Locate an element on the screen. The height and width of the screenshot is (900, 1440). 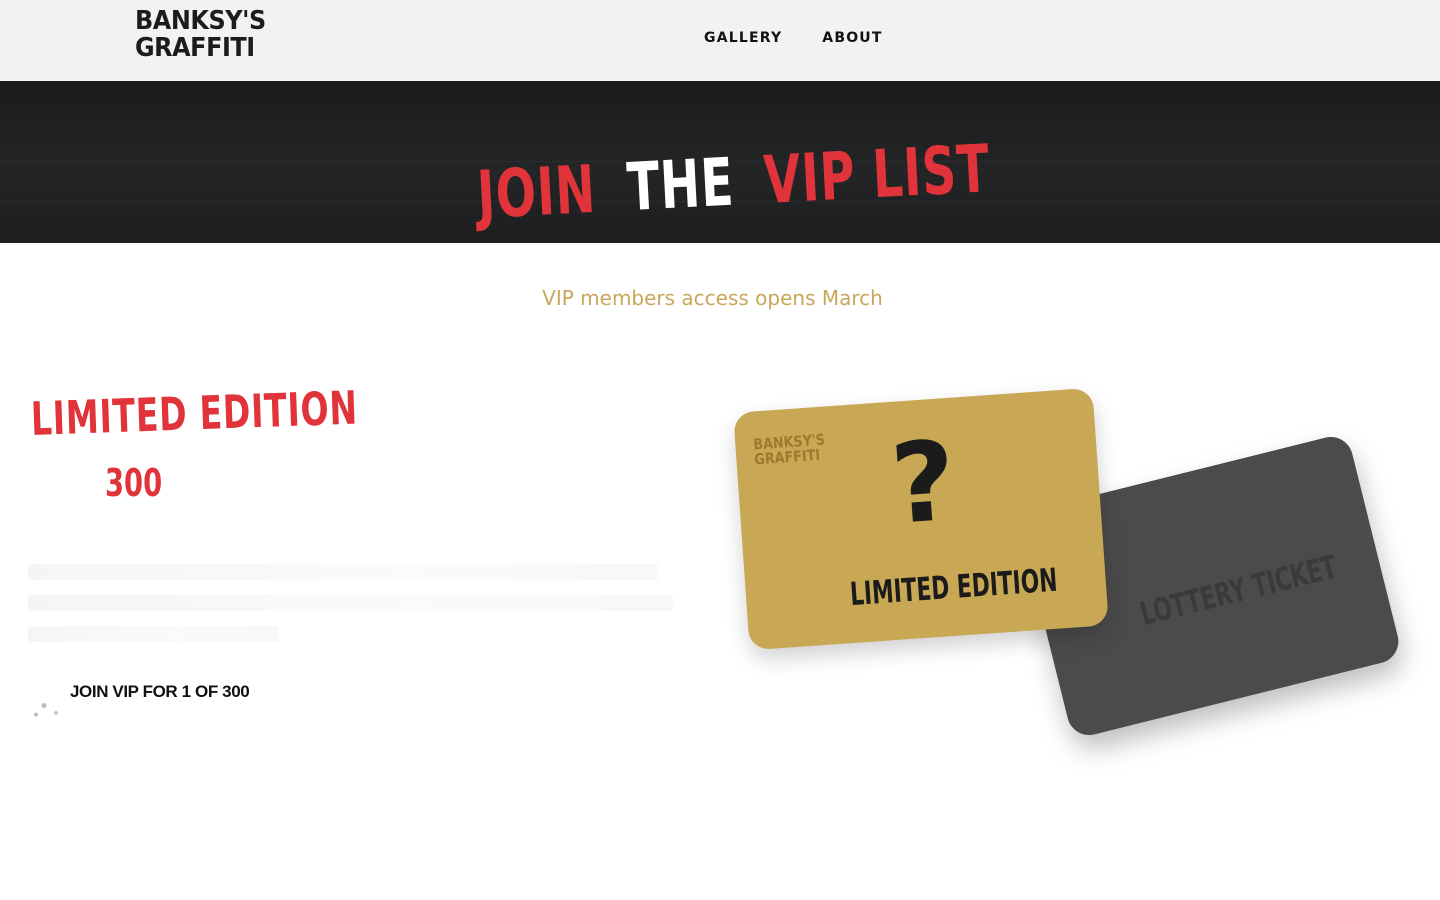
brick-line is located at coordinates (720, 121).